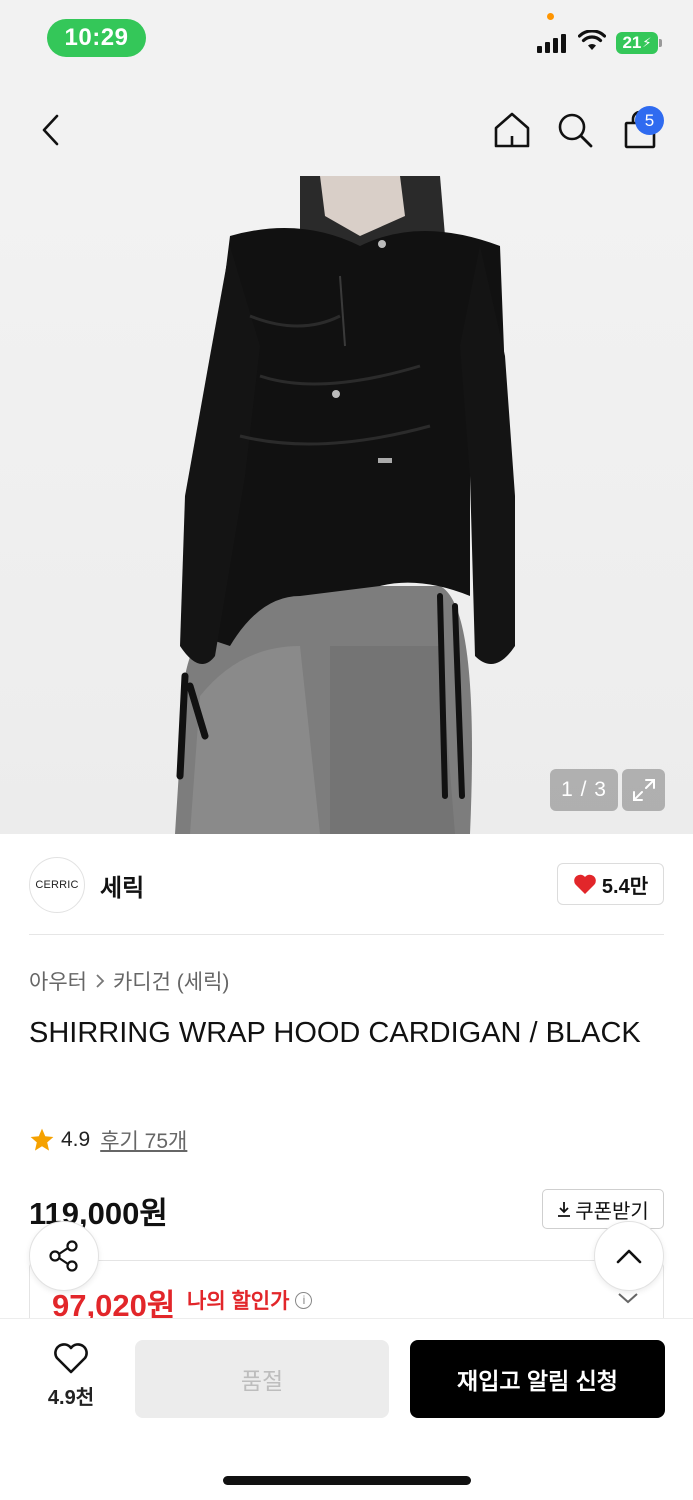  Describe the element at coordinates (346, 934) in the screenshot. I see `divider` at that location.